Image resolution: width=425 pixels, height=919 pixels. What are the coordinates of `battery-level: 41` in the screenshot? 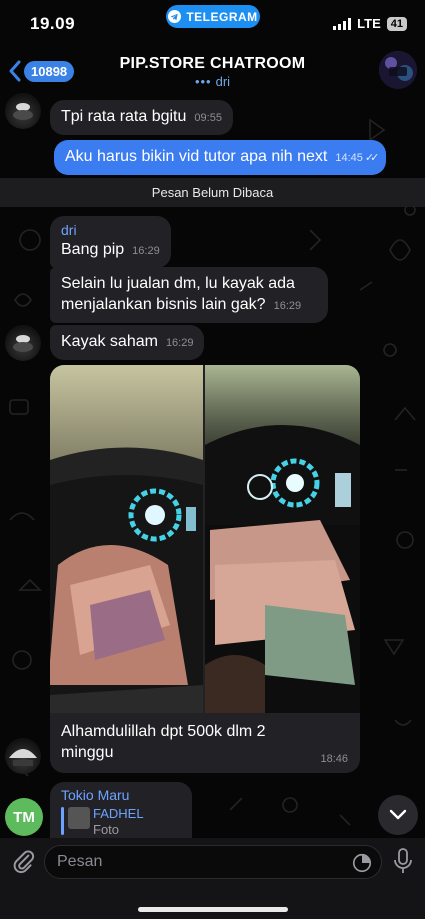 It's located at (396, 23).